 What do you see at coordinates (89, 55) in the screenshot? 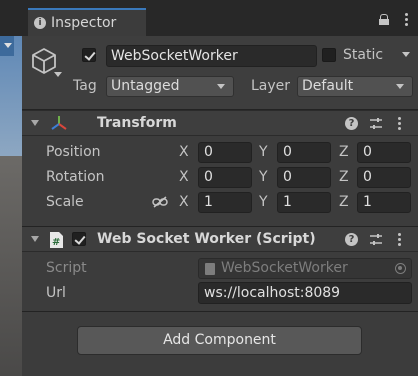
I see `gameobject-active-checkbox` at bounding box center [89, 55].